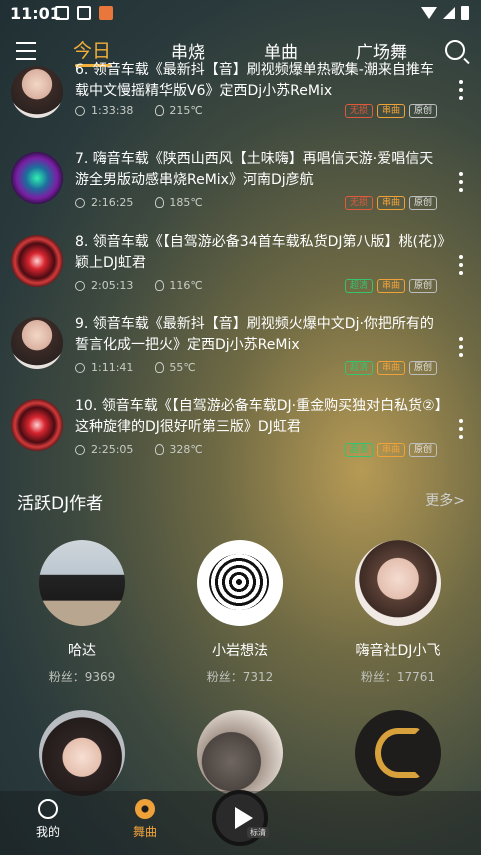 This screenshot has width=481, height=855. I want to click on dj-name: 嗨音社DJ小飞, so click(398, 651).